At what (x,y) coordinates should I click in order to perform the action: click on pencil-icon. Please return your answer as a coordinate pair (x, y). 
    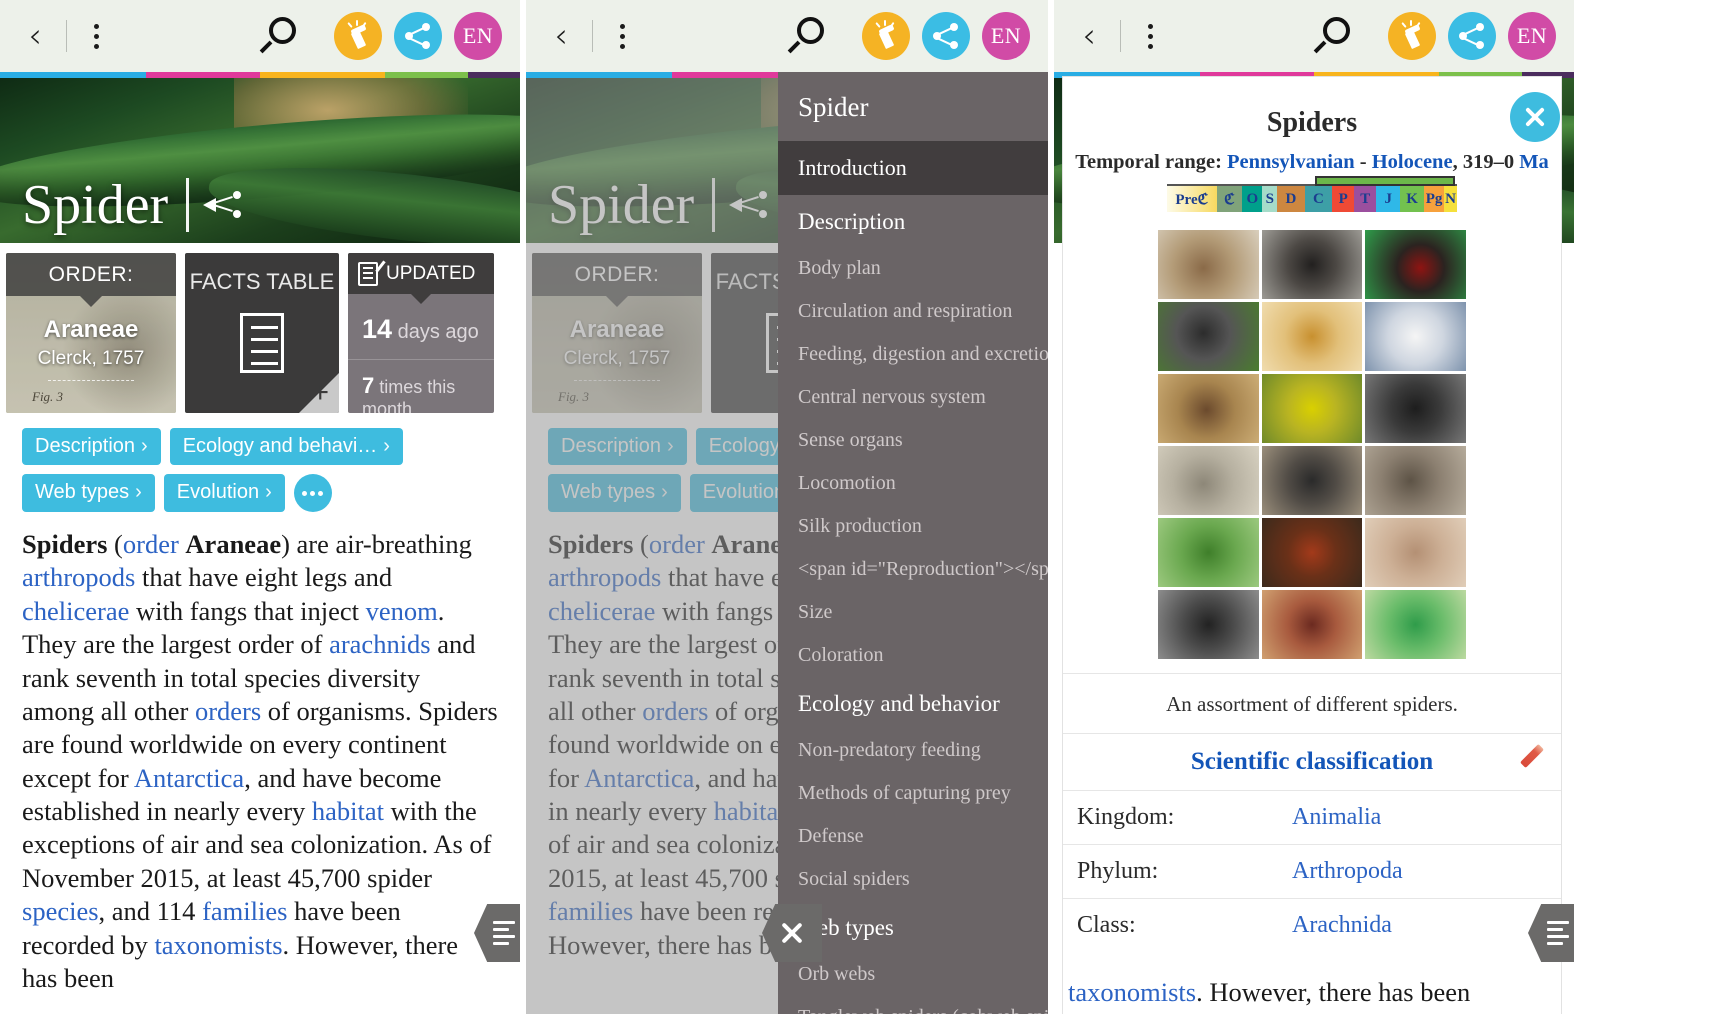
    Looking at the image, I should click on (1532, 756).